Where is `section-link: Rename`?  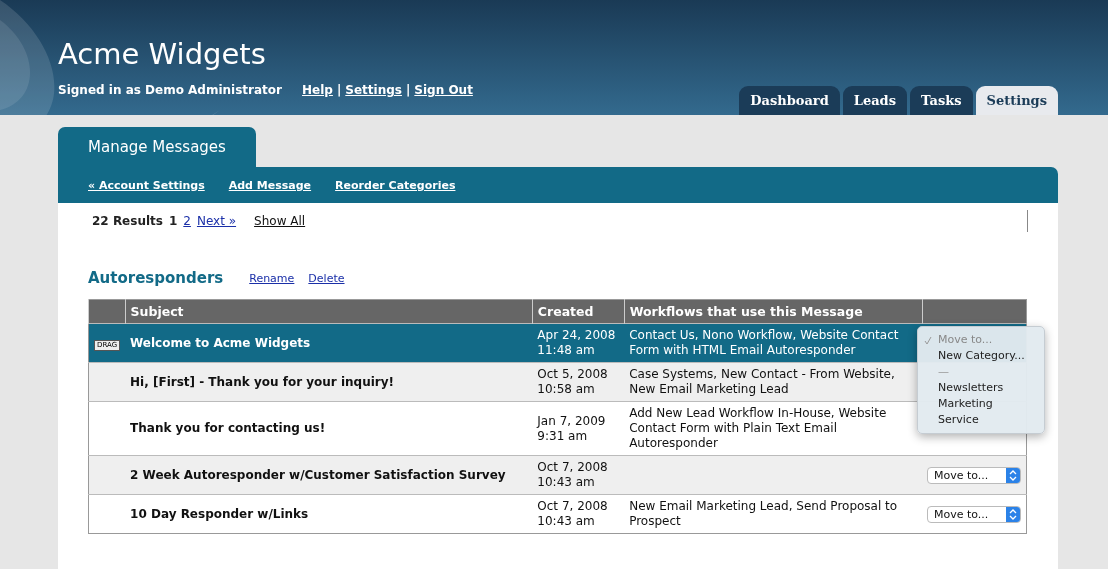
section-link: Rename is located at coordinates (272, 278).